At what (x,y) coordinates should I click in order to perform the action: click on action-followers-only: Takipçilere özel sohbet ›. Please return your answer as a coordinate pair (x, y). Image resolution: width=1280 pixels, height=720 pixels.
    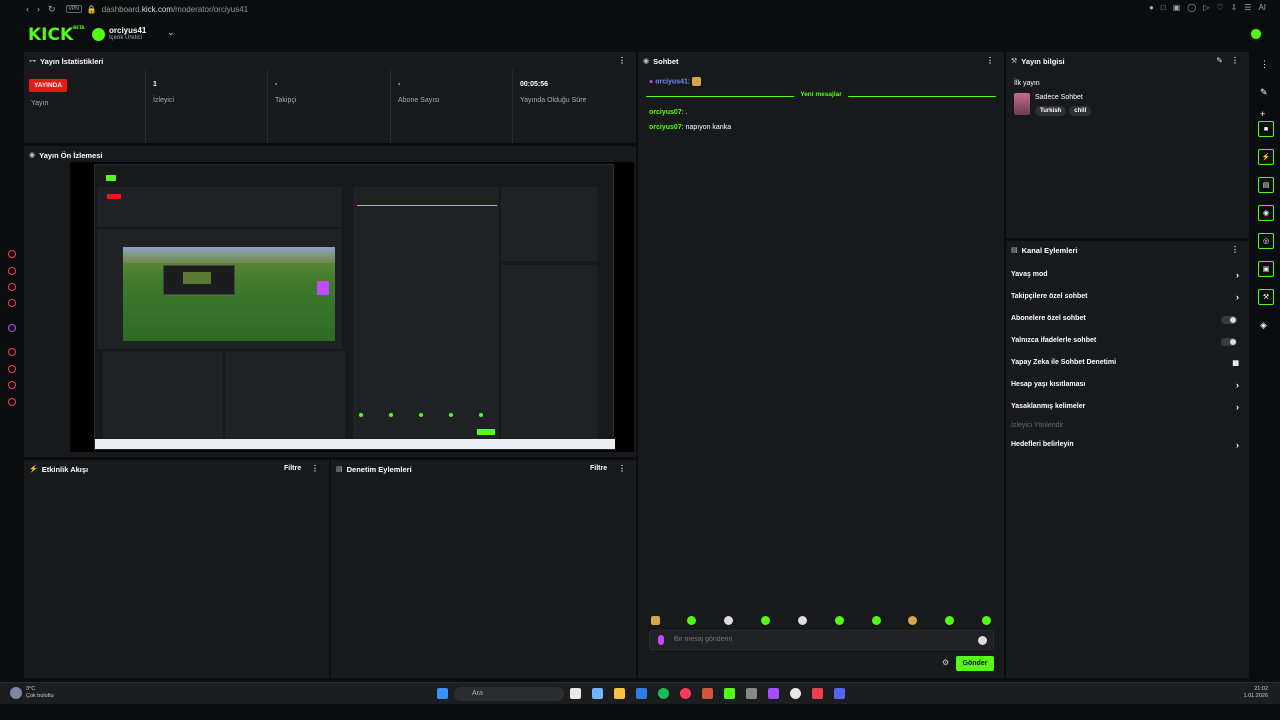
    Looking at the image, I should click on (1125, 299).